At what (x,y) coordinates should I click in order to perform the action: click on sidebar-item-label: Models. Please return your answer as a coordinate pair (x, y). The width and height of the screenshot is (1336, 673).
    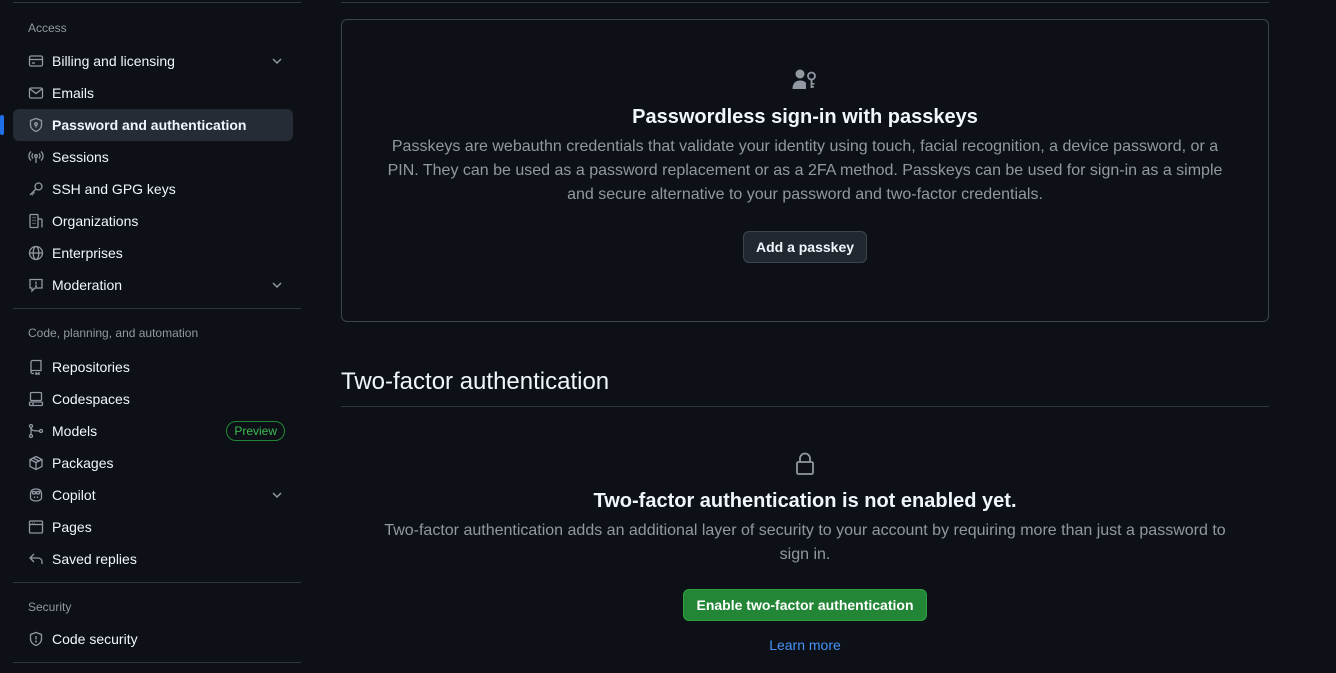
    Looking at the image, I should click on (75, 431).